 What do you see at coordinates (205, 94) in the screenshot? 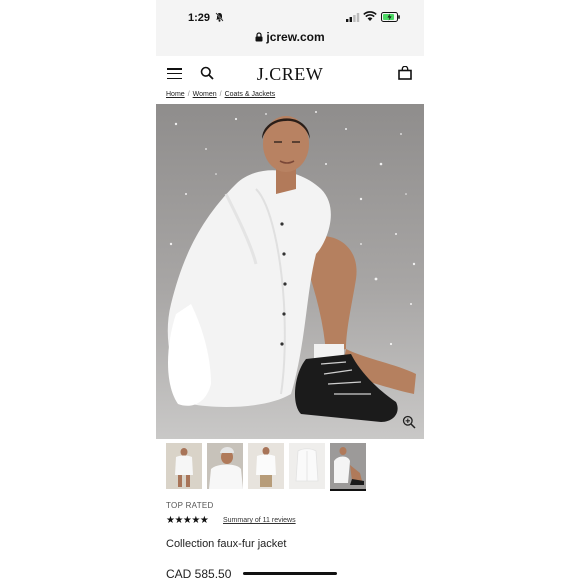
I see `breadcrumb-women: Women` at bounding box center [205, 94].